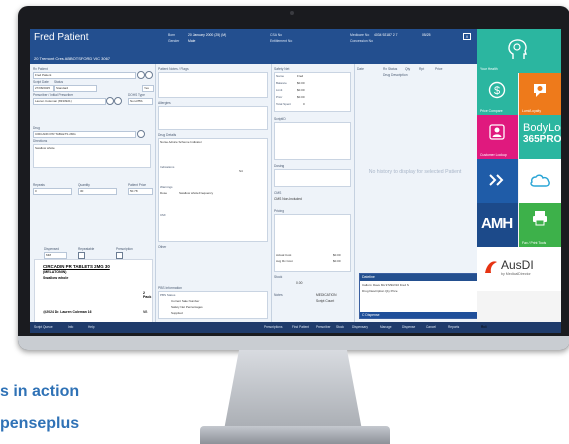  I want to click on repeatable-checkbox, so click(81, 255).